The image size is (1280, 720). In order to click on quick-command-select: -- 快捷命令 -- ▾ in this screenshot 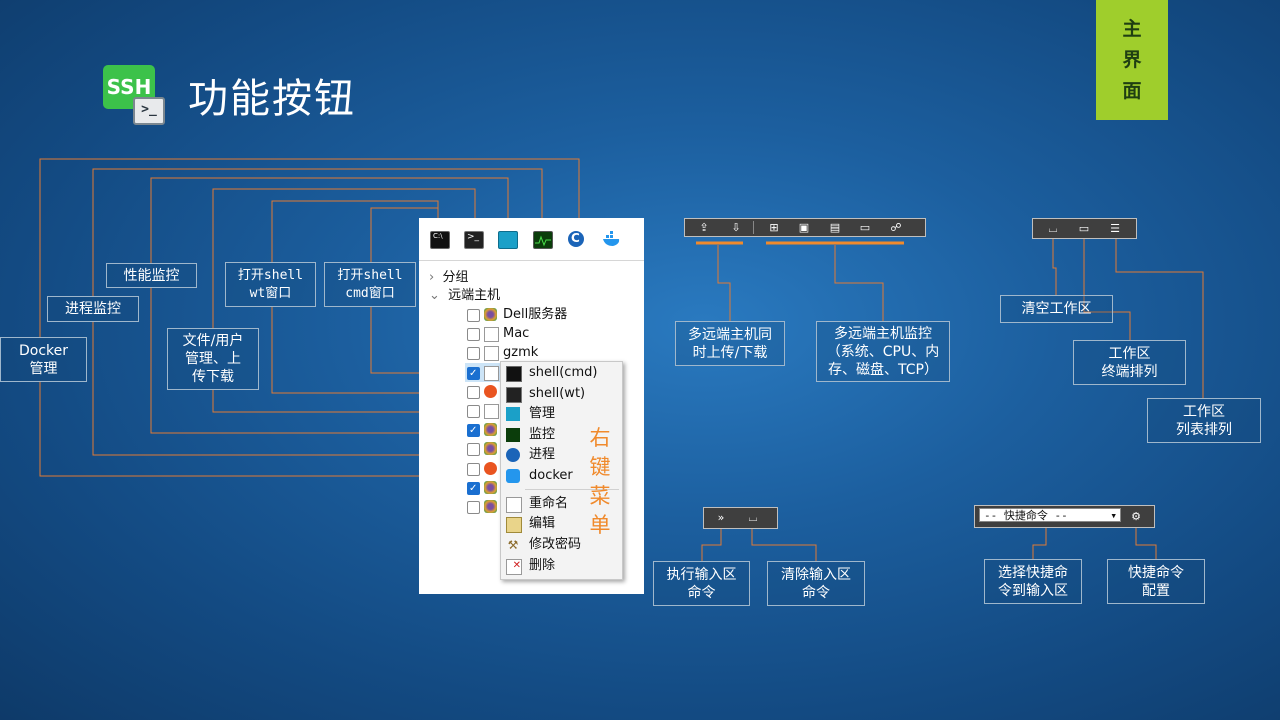, I will do `click(1050, 515)`.